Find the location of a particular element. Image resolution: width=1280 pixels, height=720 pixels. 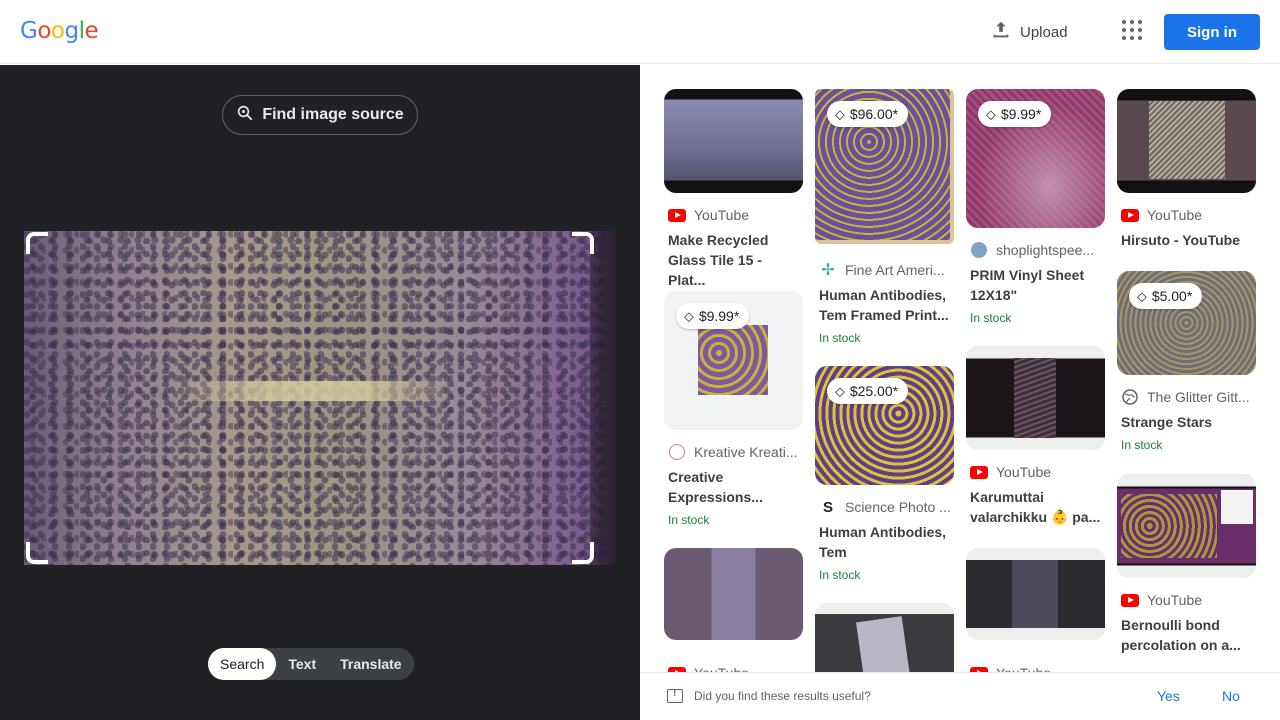

image-texture is located at coordinates (1187, 140).